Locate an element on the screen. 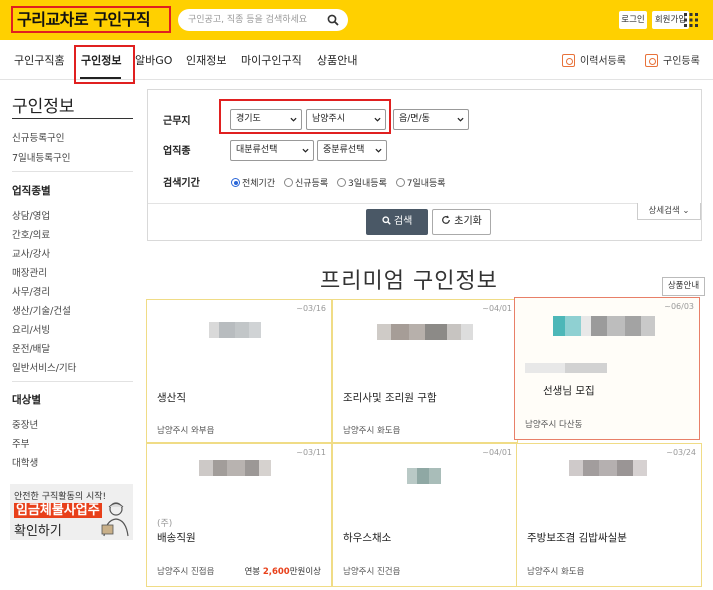 This screenshot has width=713, height=590. period-option-3days: 3일내등록 is located at coordinates (362, 183).